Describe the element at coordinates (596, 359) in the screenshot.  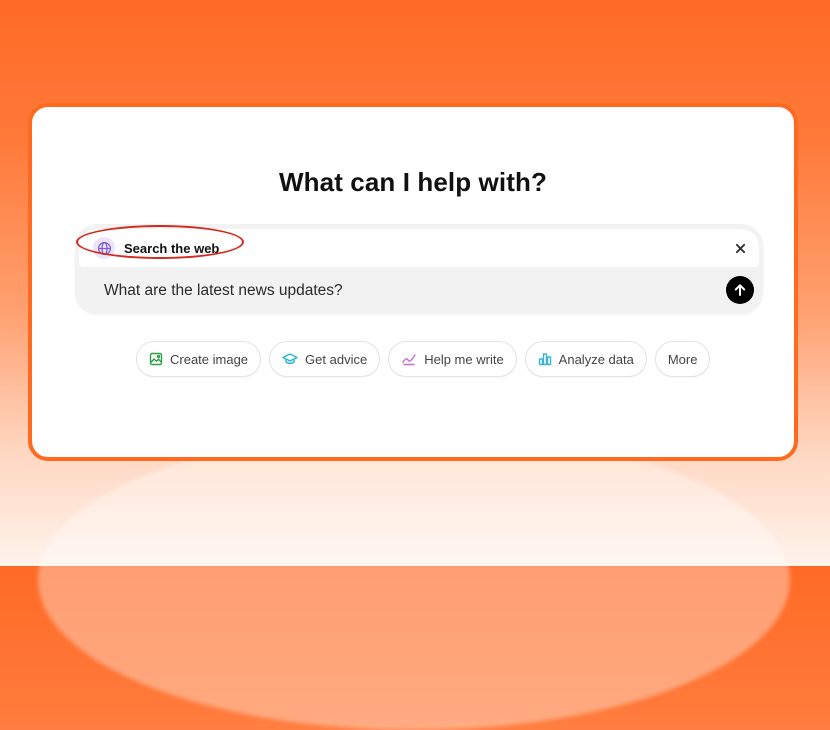
I see `analyze-data-label: Analyze data` at that location.